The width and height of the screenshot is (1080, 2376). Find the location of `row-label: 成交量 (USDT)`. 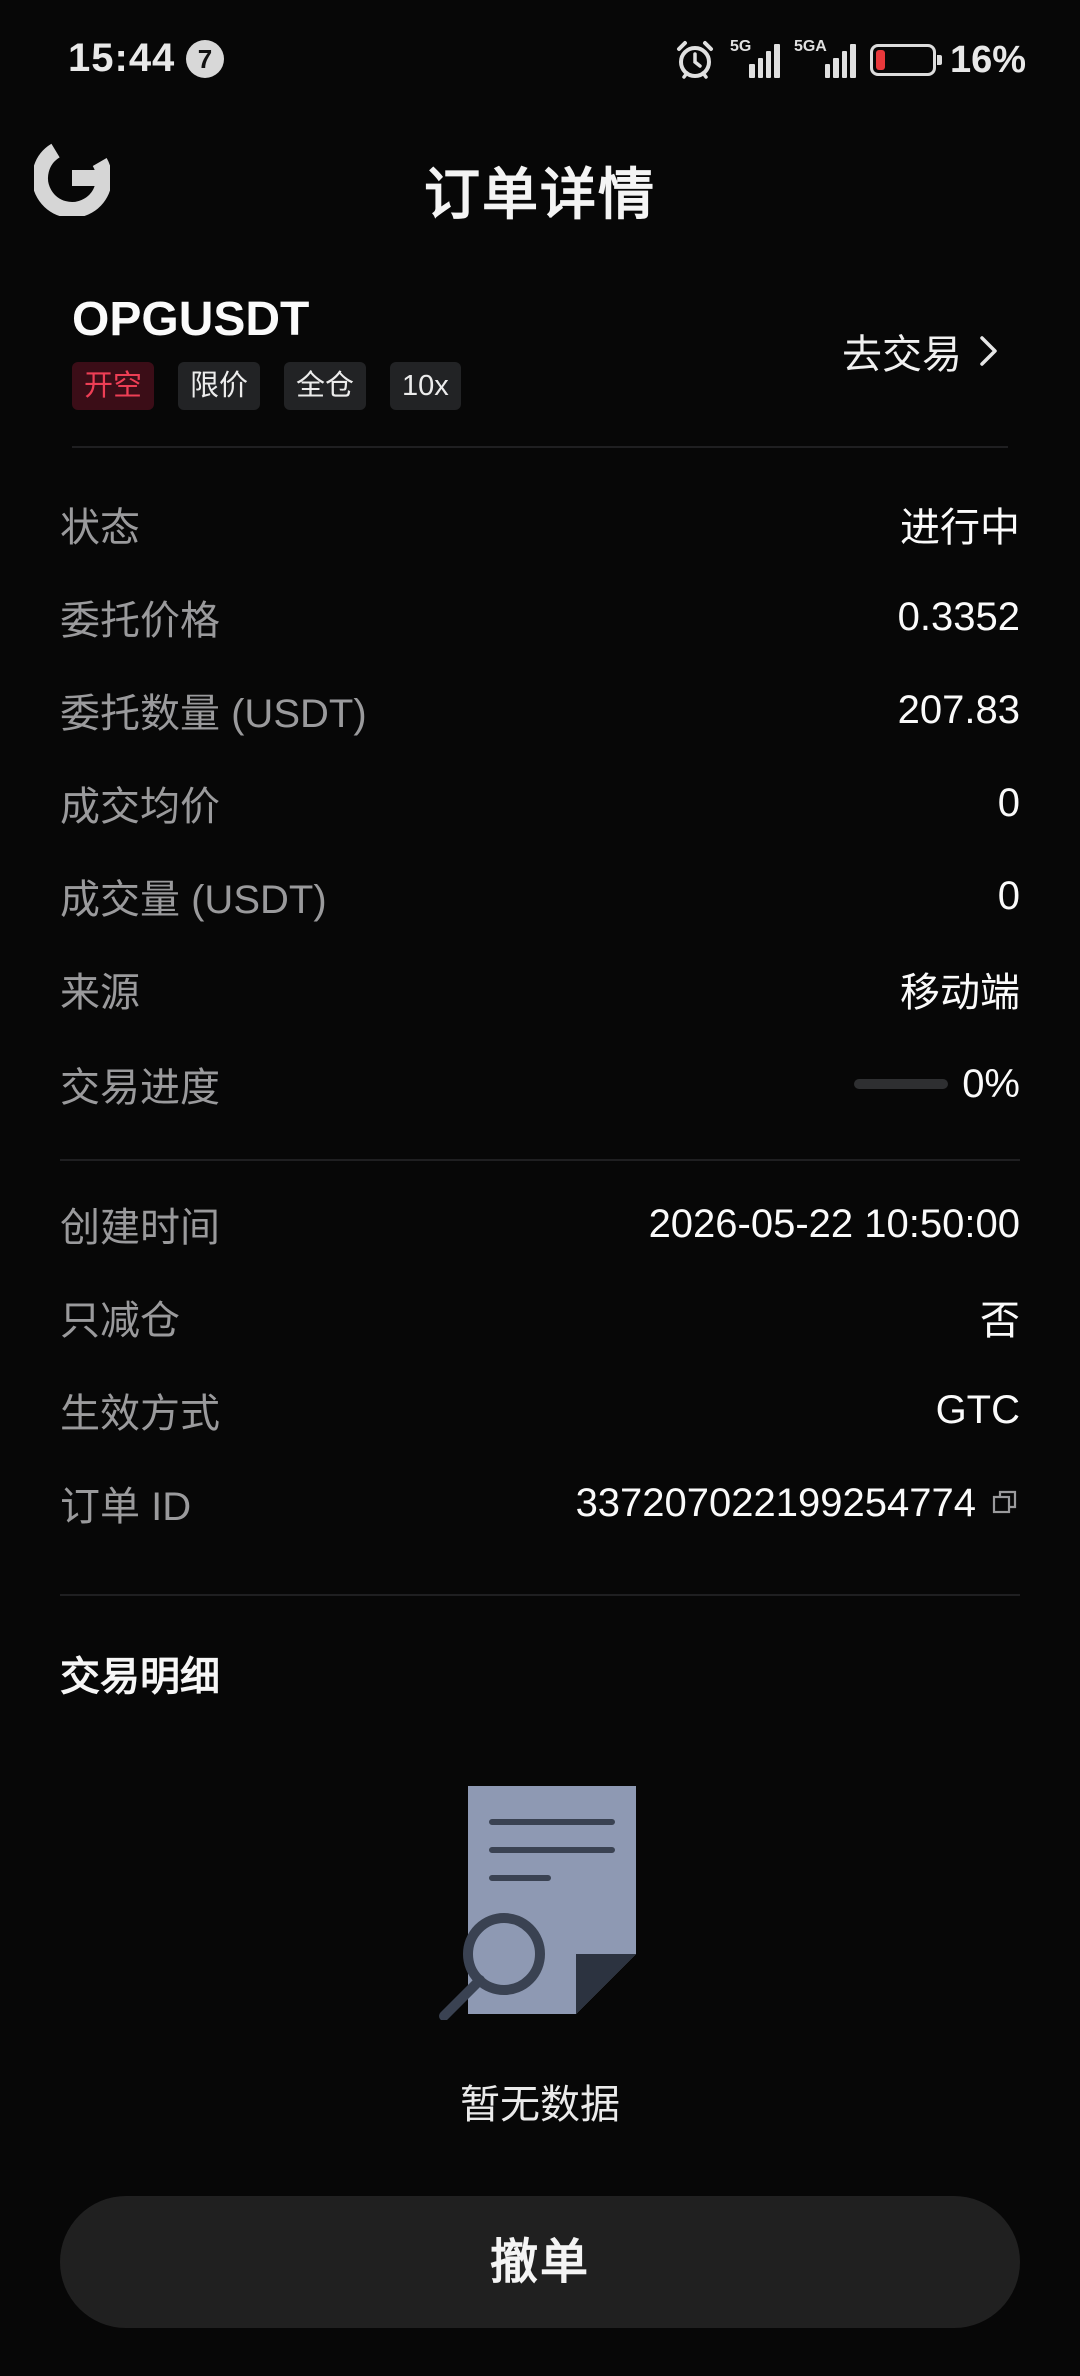

row-label: 成交量 (USDT) is located at coordinates (193, 900).